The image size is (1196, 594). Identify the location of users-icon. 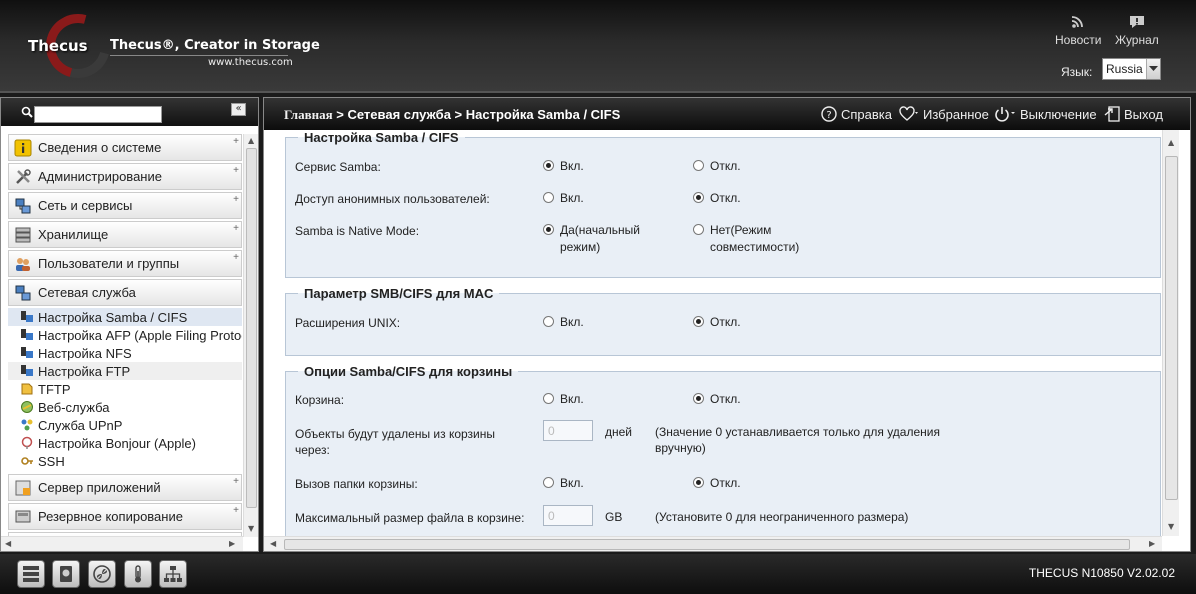
(23, 264).